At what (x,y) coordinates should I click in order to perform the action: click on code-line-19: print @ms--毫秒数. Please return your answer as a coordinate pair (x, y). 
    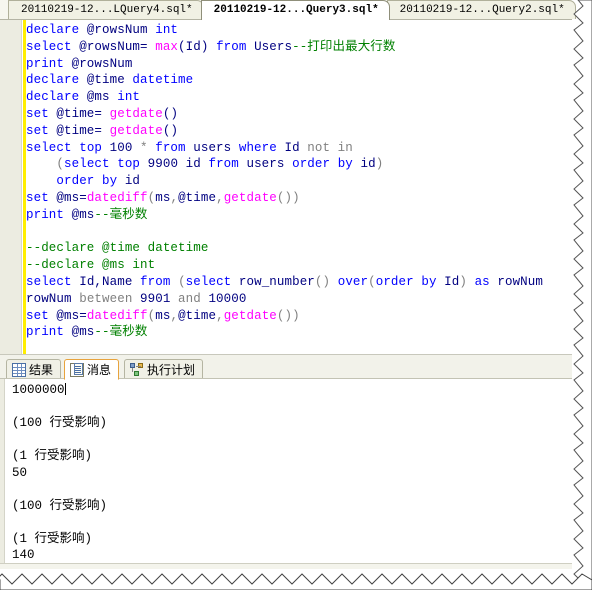
    Looking at the image, I should click on (299, 332).